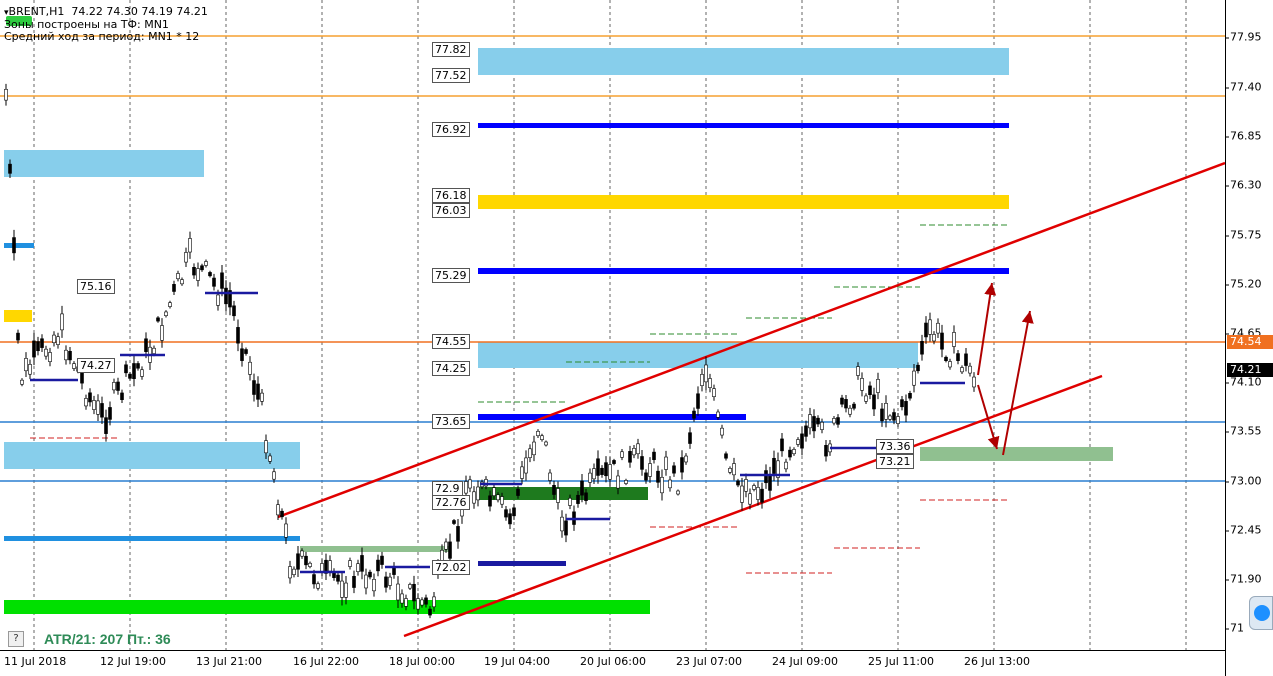 This screenshot has width=1273, height=676. What do you see at coordinates (1250, 342) in the screenshot?
I see `orange-level-marker: 74.54` at bounding box center [1250, 342].